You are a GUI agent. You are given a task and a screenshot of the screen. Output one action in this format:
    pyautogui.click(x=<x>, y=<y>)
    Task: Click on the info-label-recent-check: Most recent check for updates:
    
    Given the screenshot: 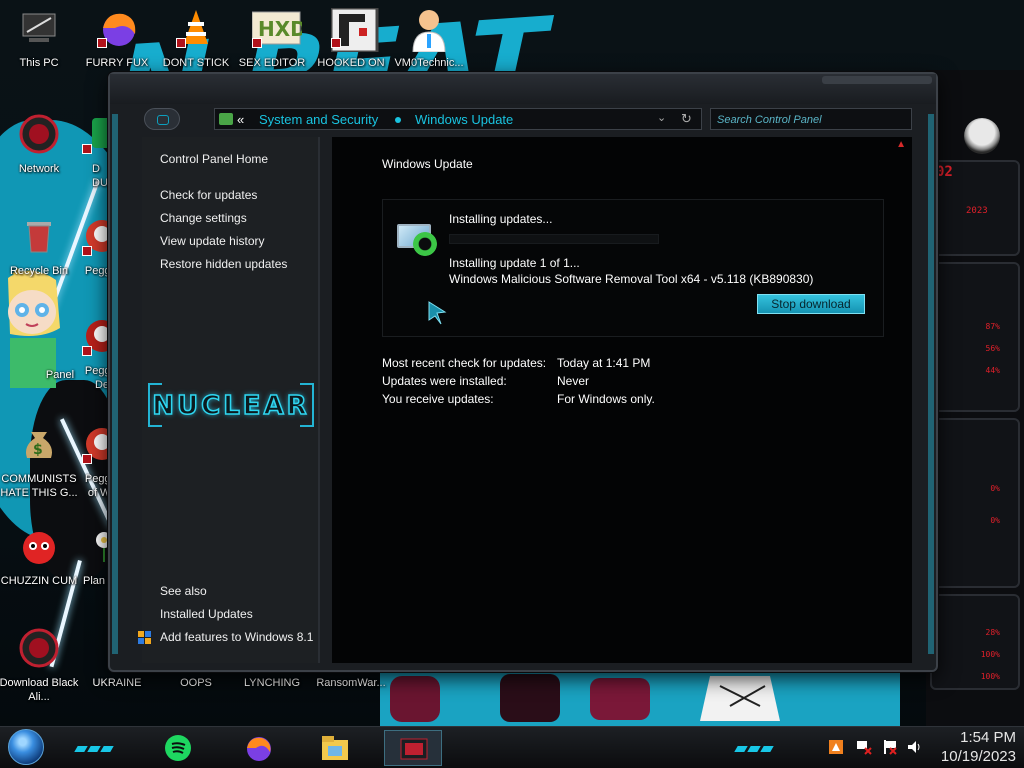 What is the action you would take?
    pyautogui.click(x=464, y=363)
    